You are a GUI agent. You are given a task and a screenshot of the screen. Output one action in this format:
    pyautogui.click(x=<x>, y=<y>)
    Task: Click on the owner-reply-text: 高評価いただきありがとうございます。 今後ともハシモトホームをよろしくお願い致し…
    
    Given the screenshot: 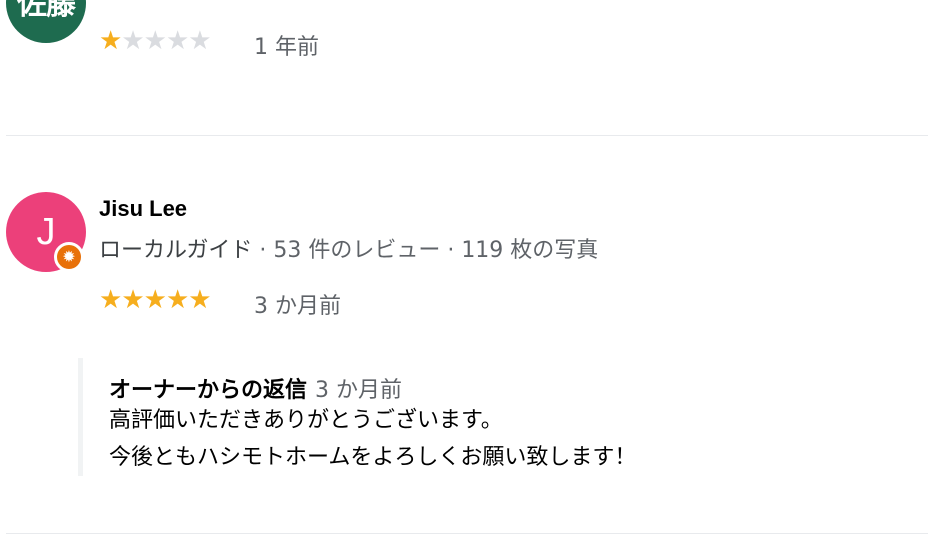 What is the action you would take?
    pyautogui.click(x=372, y=439)
    